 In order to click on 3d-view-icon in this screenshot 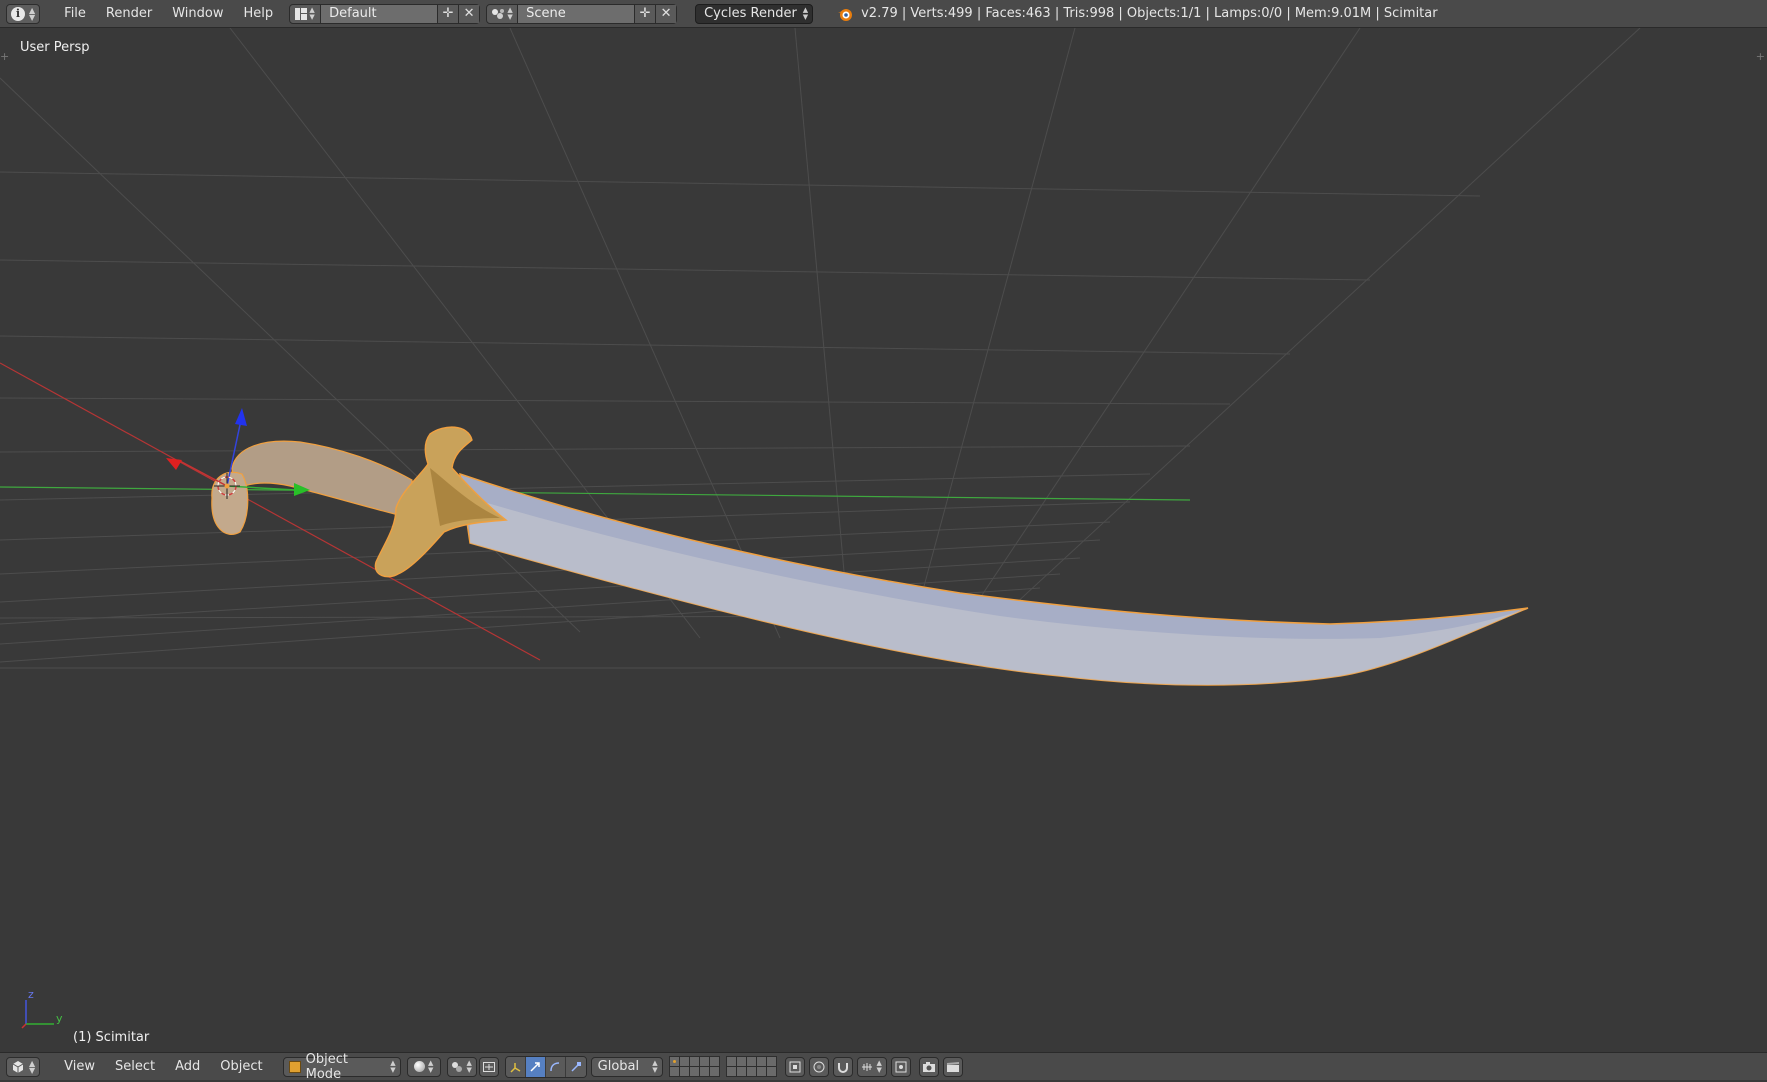, I will do `click(18, 1066)`.